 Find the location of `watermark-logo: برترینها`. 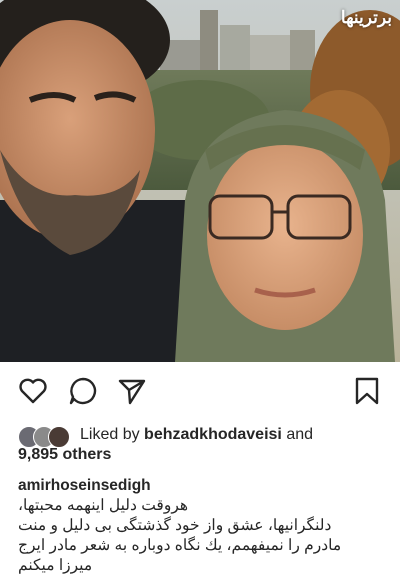

watermark-logo: برترینها is located at coordinates (366, 17).